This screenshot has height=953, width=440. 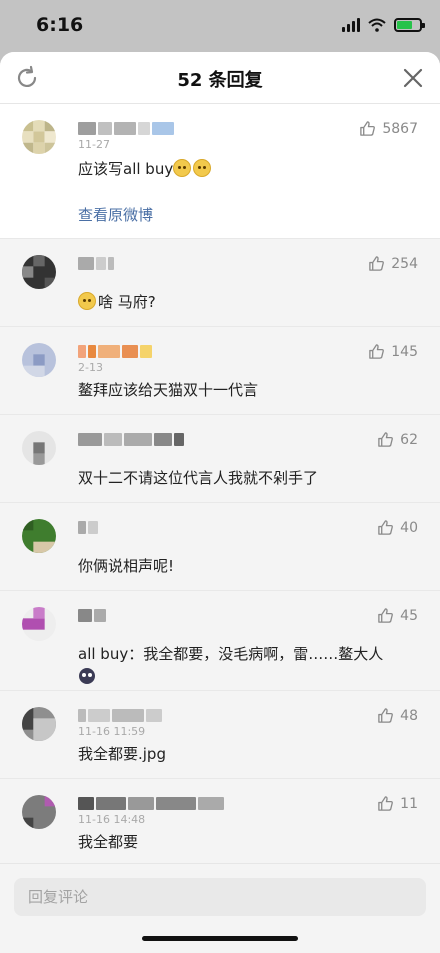 What do you see at coordinates (397, 439) in the screenshot?
I see `like-button: 62` at bounding box center [397, 439].